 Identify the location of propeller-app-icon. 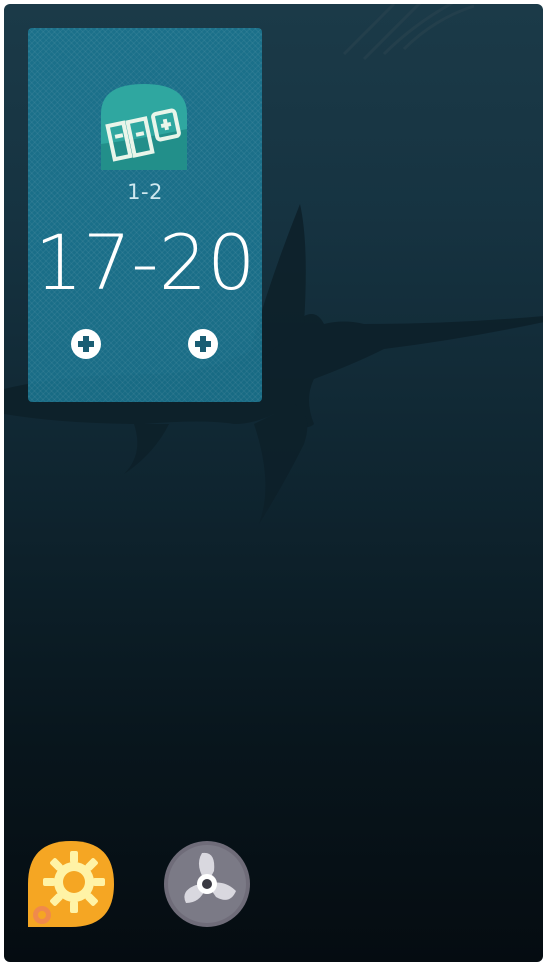
(207, 884).